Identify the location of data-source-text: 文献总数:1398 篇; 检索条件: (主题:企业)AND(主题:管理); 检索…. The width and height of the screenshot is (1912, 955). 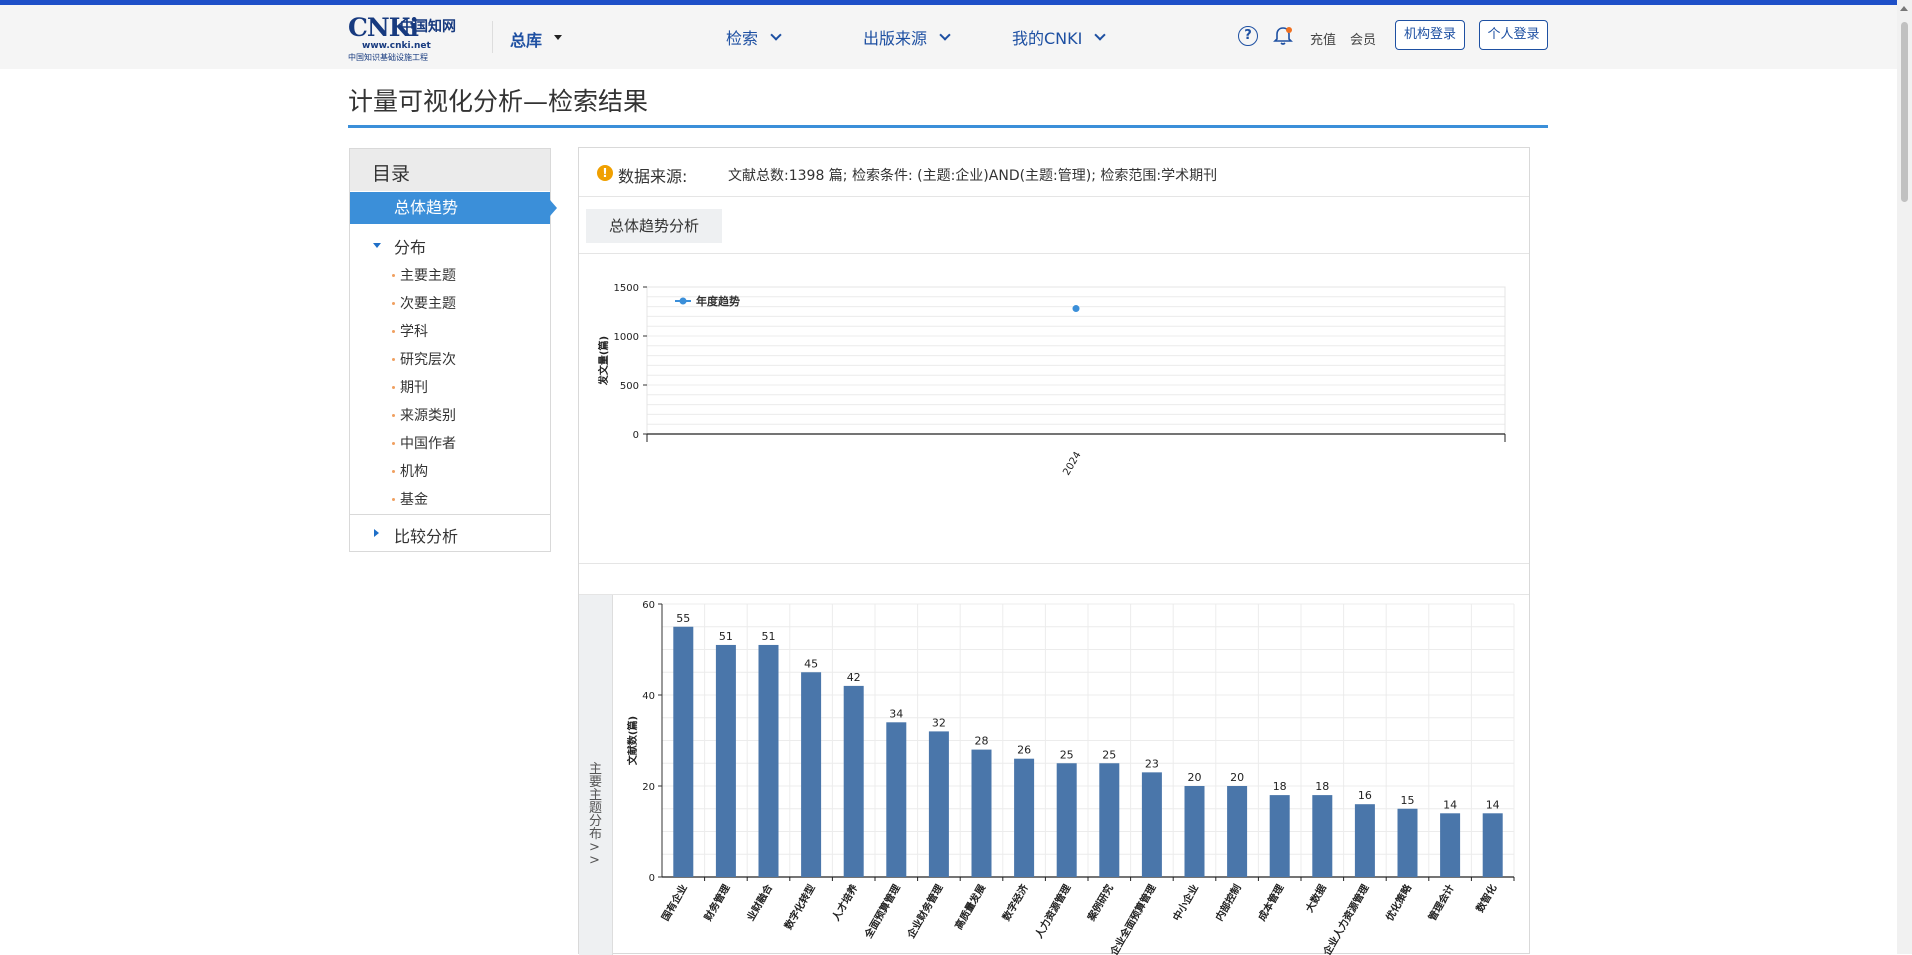
(973, 176).